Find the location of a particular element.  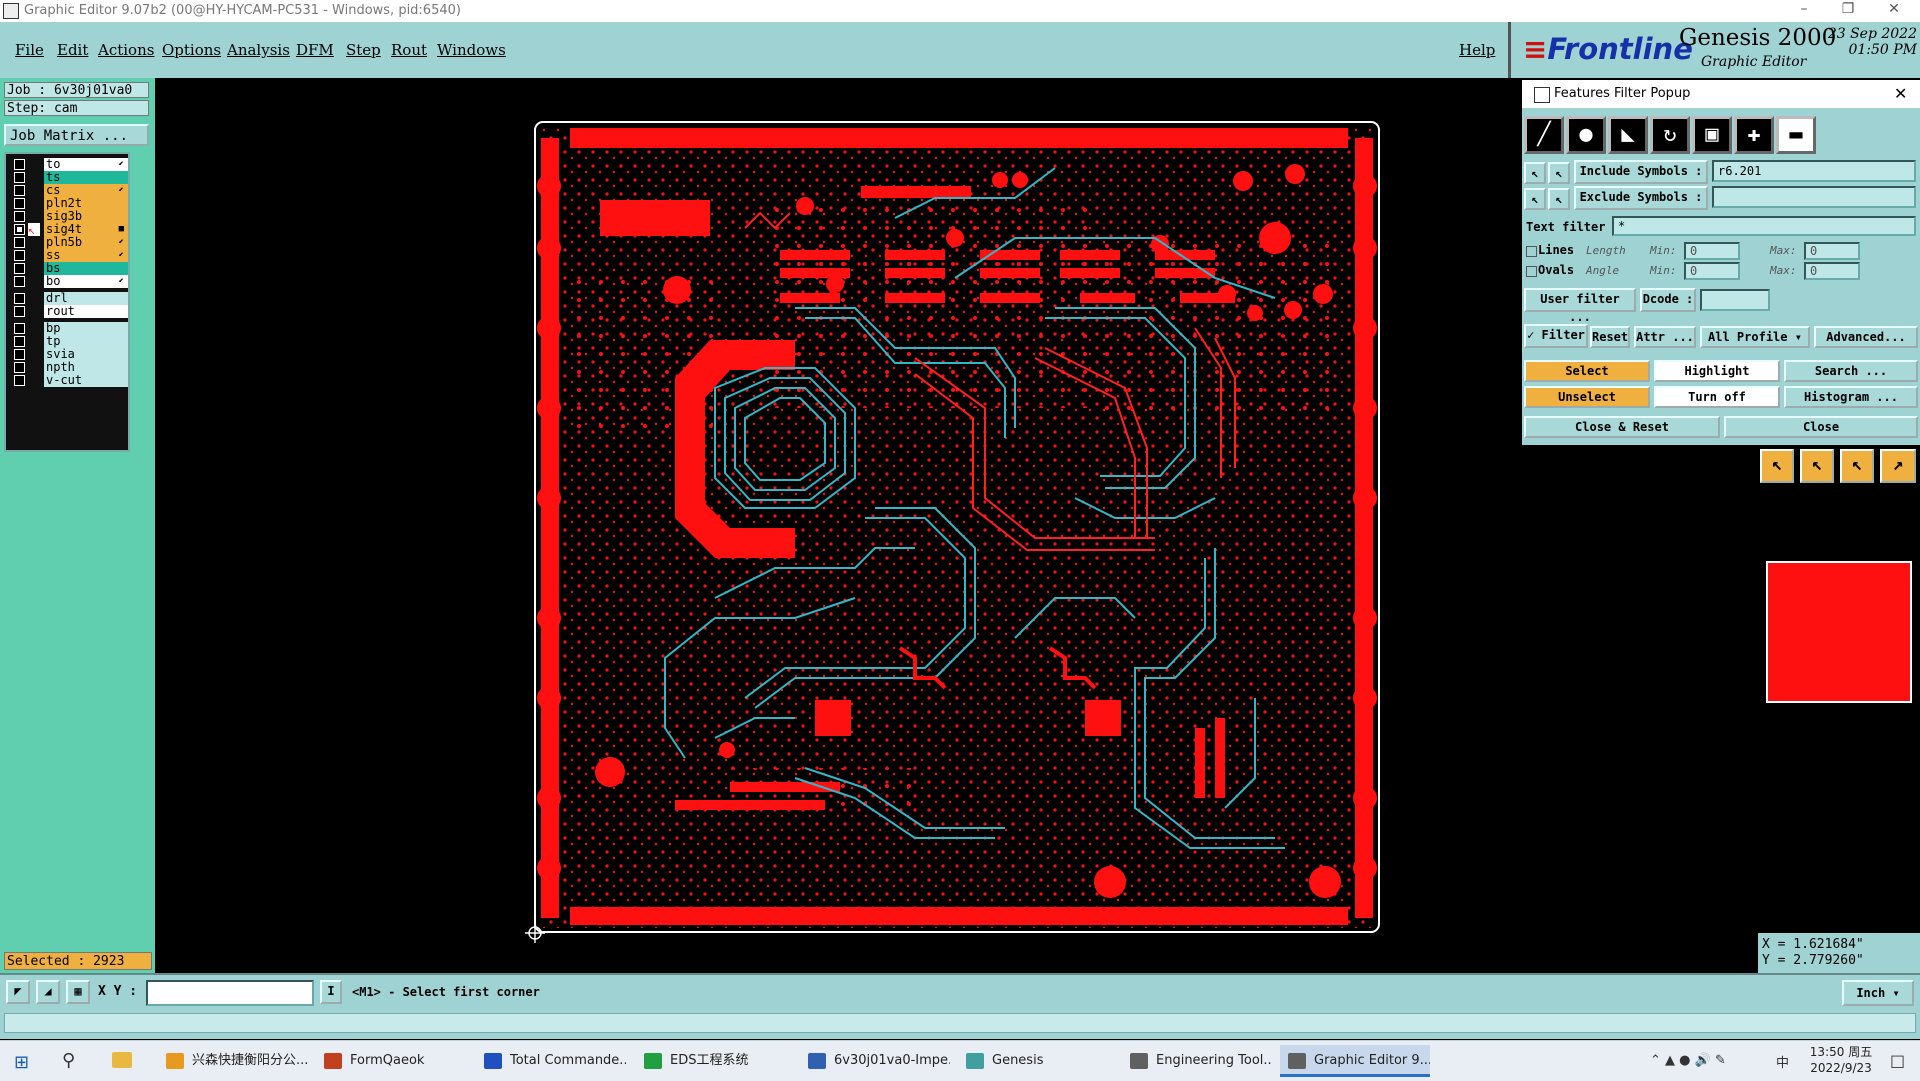

menu-rout: Rout is located at coordinates (409, 50).